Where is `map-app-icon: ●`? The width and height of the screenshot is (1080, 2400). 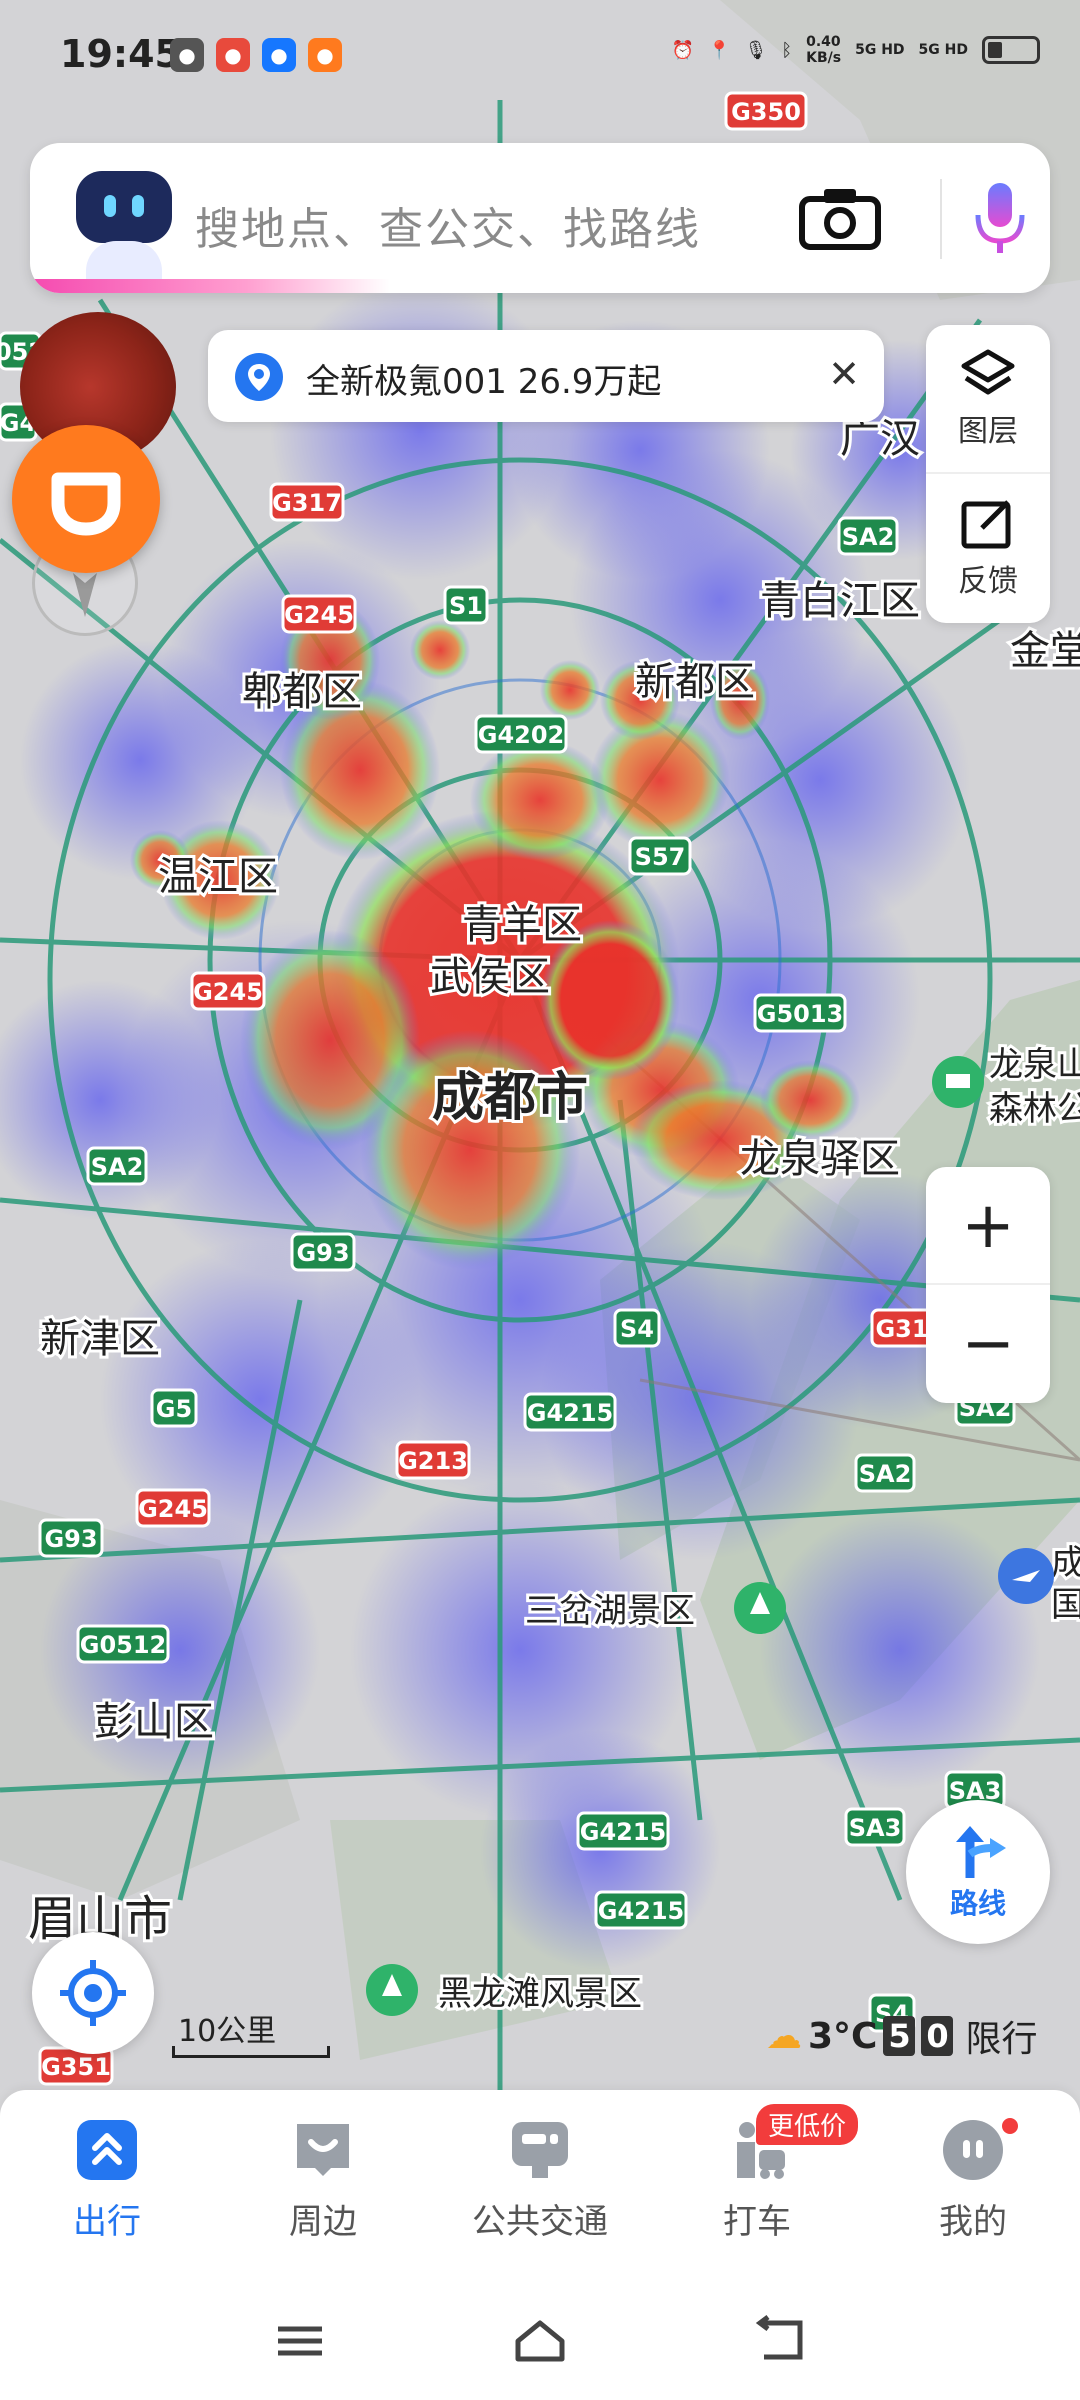
map-app-icon: ● is located at coordinates (233, 55).